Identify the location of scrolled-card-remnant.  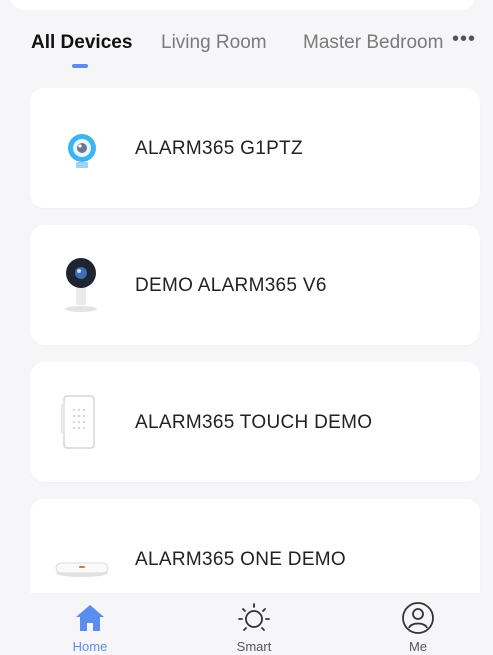
(242, 5).